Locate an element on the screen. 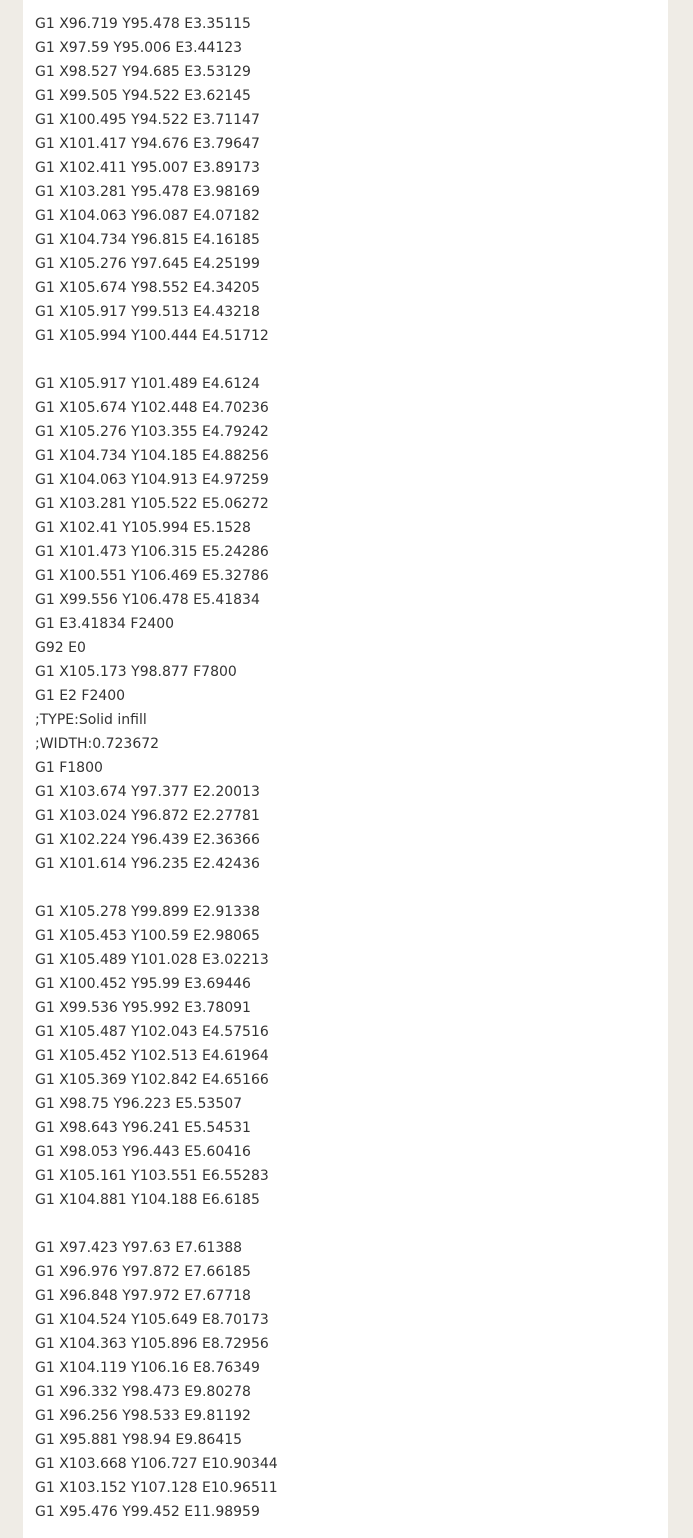 The image size is (693, 1538). gcode-line: G1 X105.489 Y101.028 E3.02213 is located at coordinates (152, 960).